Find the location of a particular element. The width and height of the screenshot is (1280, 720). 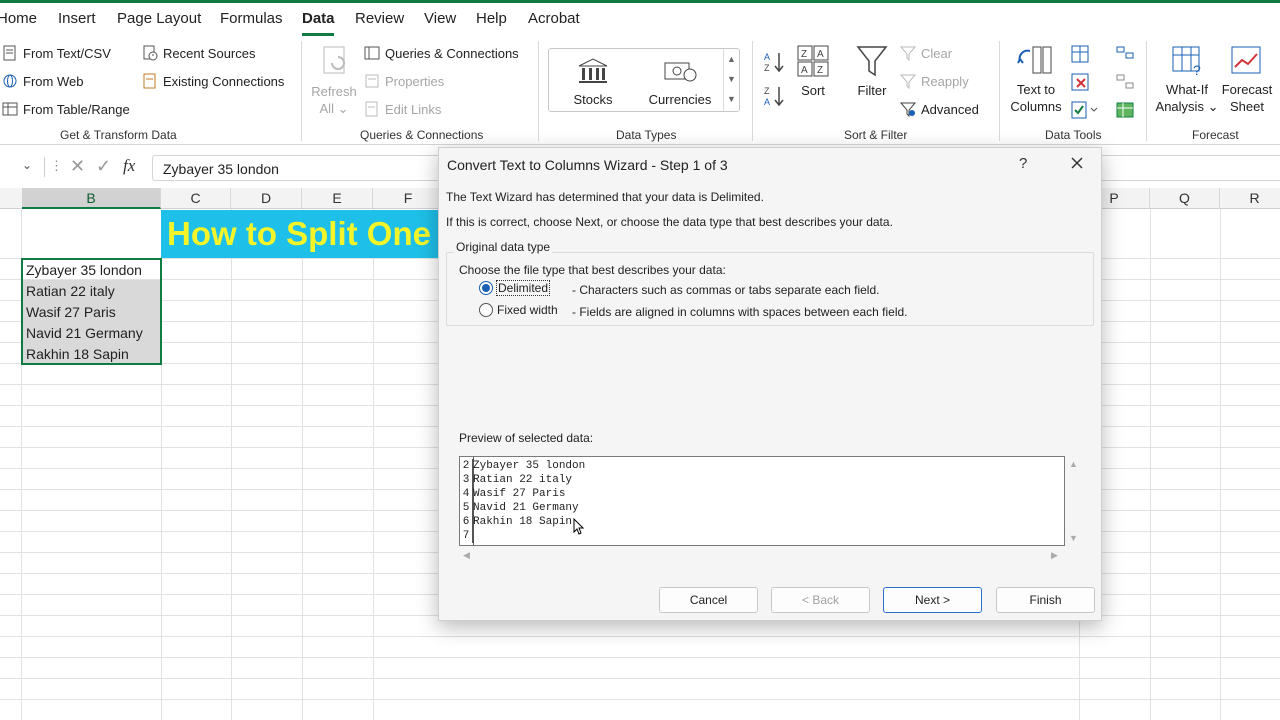

delimited-radio is located at coordinates (486, 288).